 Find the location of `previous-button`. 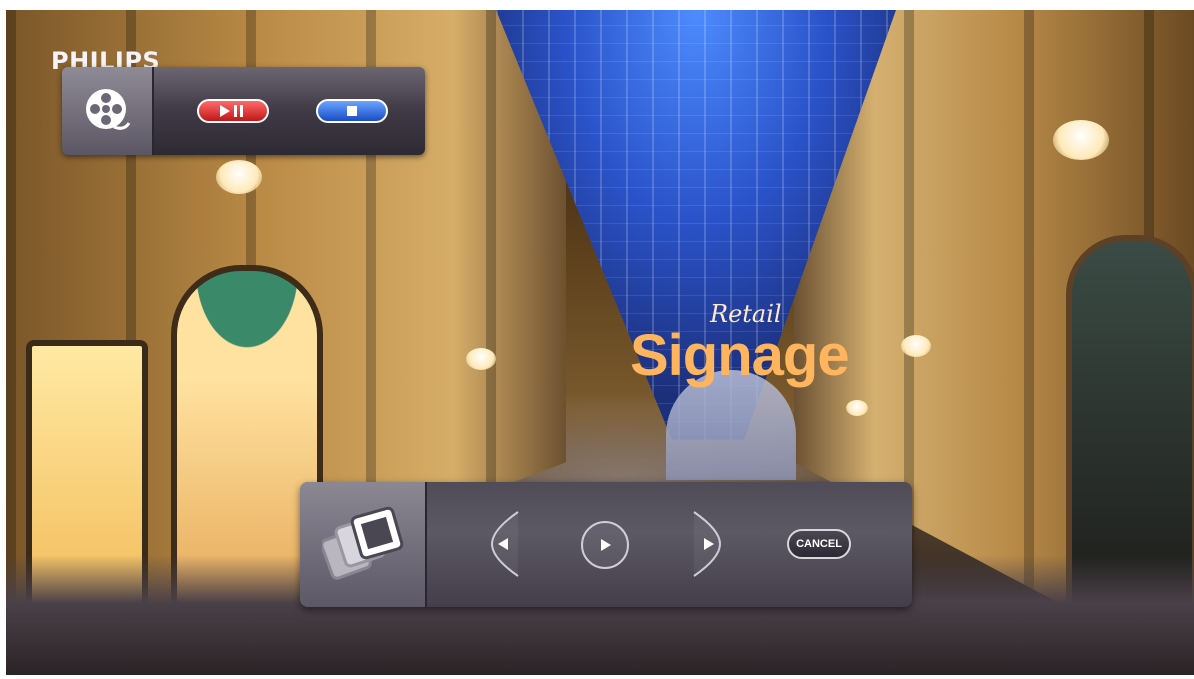

previous-button is located at coordinates (505, 544).